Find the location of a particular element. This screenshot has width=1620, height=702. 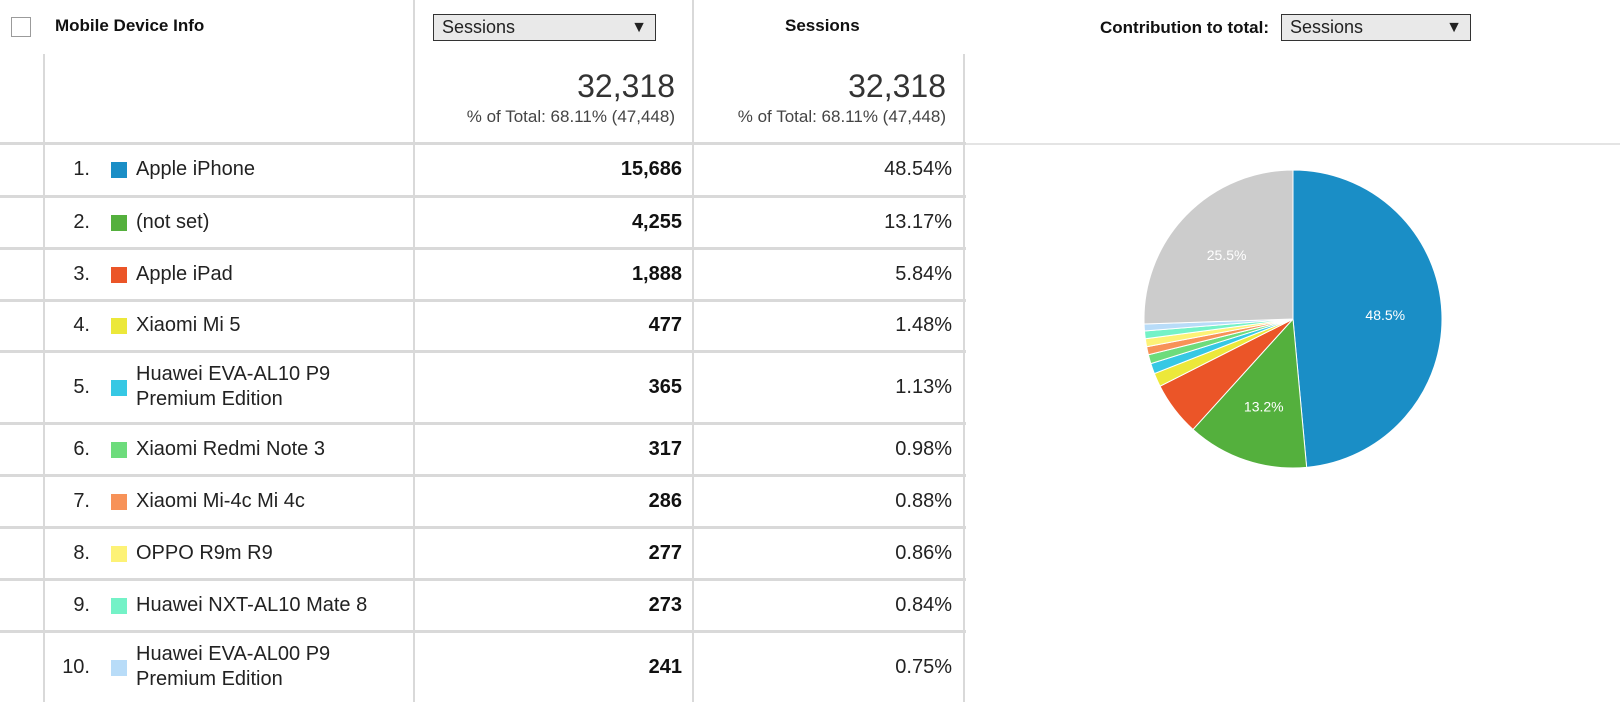

table-row: 2. (not set) 4,255 13.17% is located at coordinates (483, 222).